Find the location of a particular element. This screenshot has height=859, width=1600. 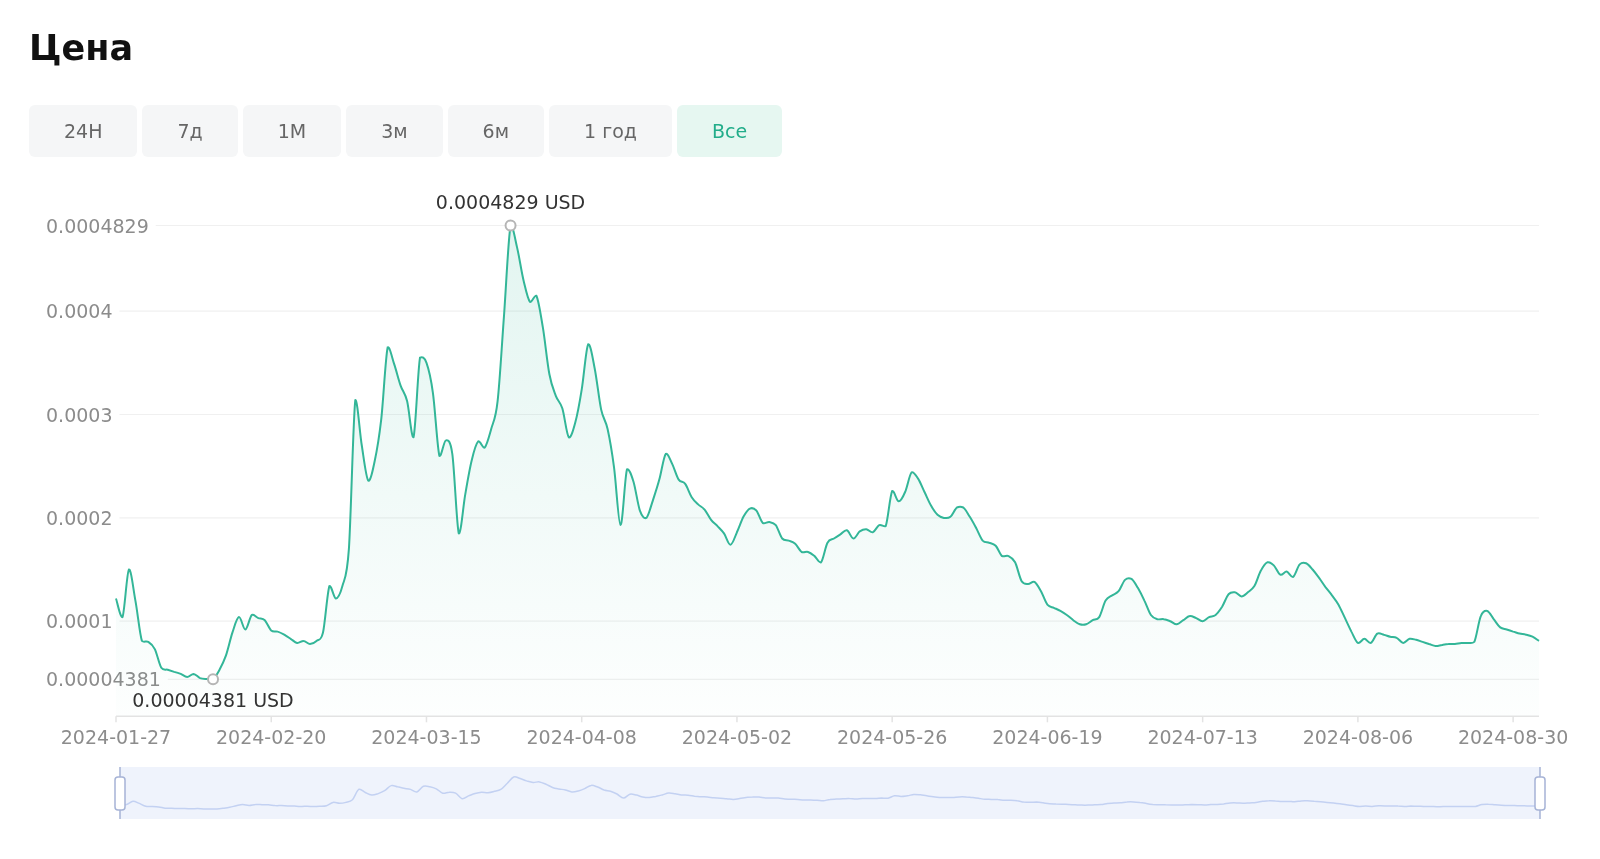

axis-label: 2024-04-08 is located at coordinates (581, 737).